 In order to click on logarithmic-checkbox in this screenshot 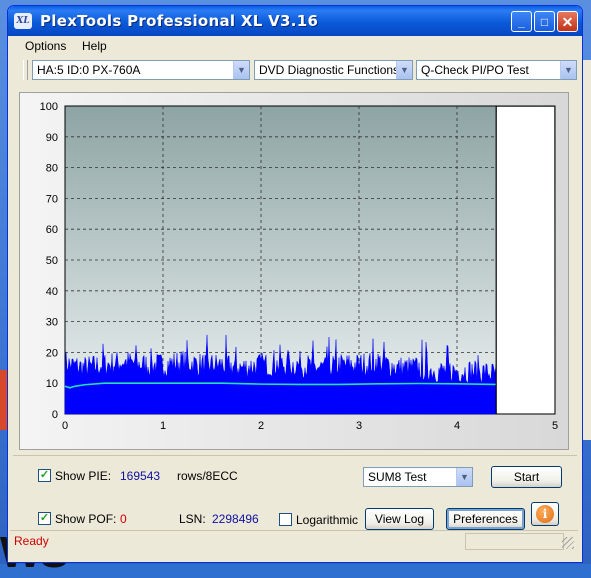, I will do `click(285, 519)`.